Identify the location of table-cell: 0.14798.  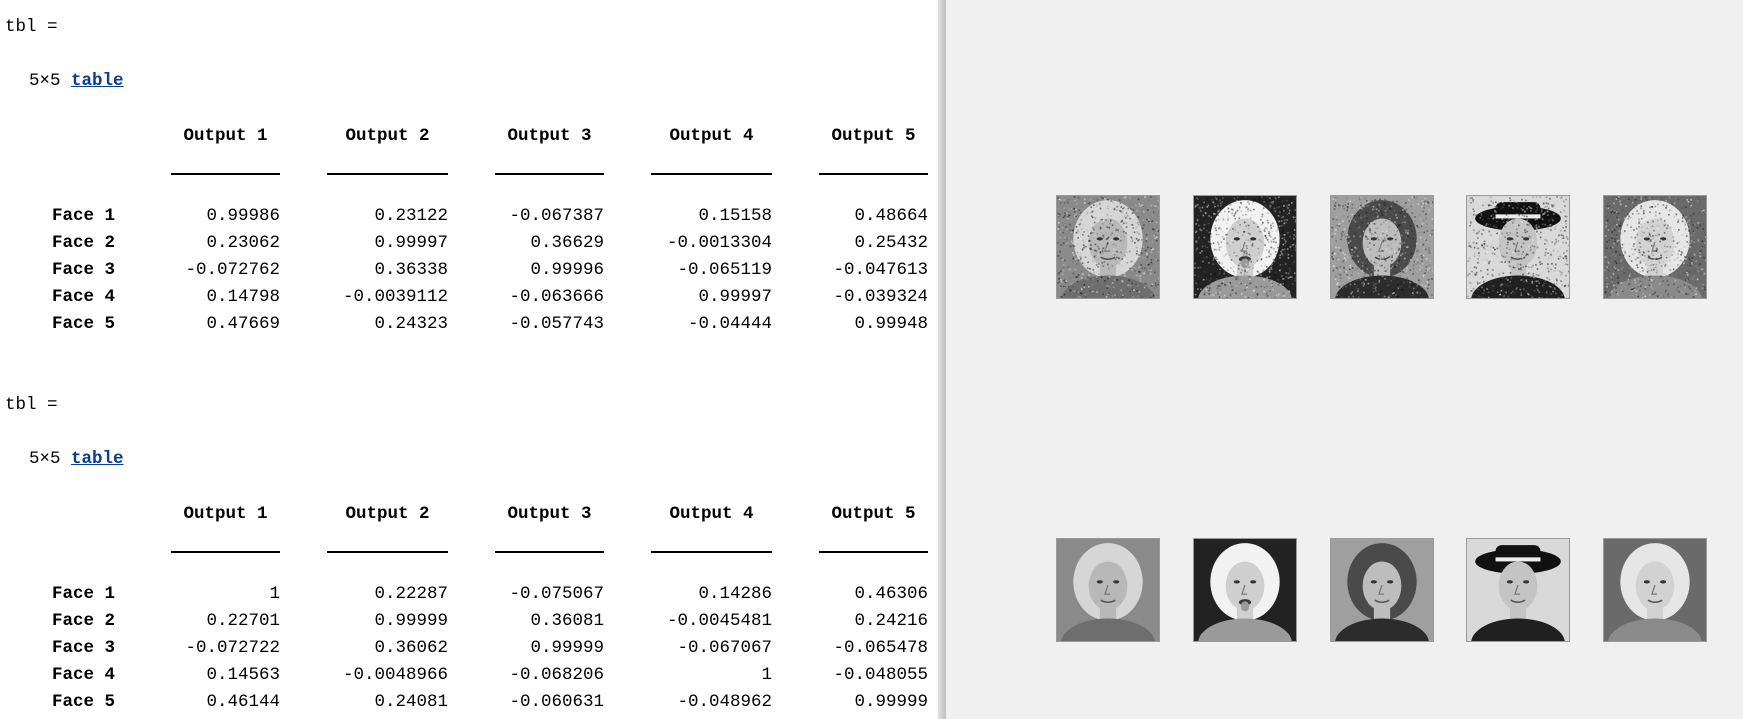
(243, 297).